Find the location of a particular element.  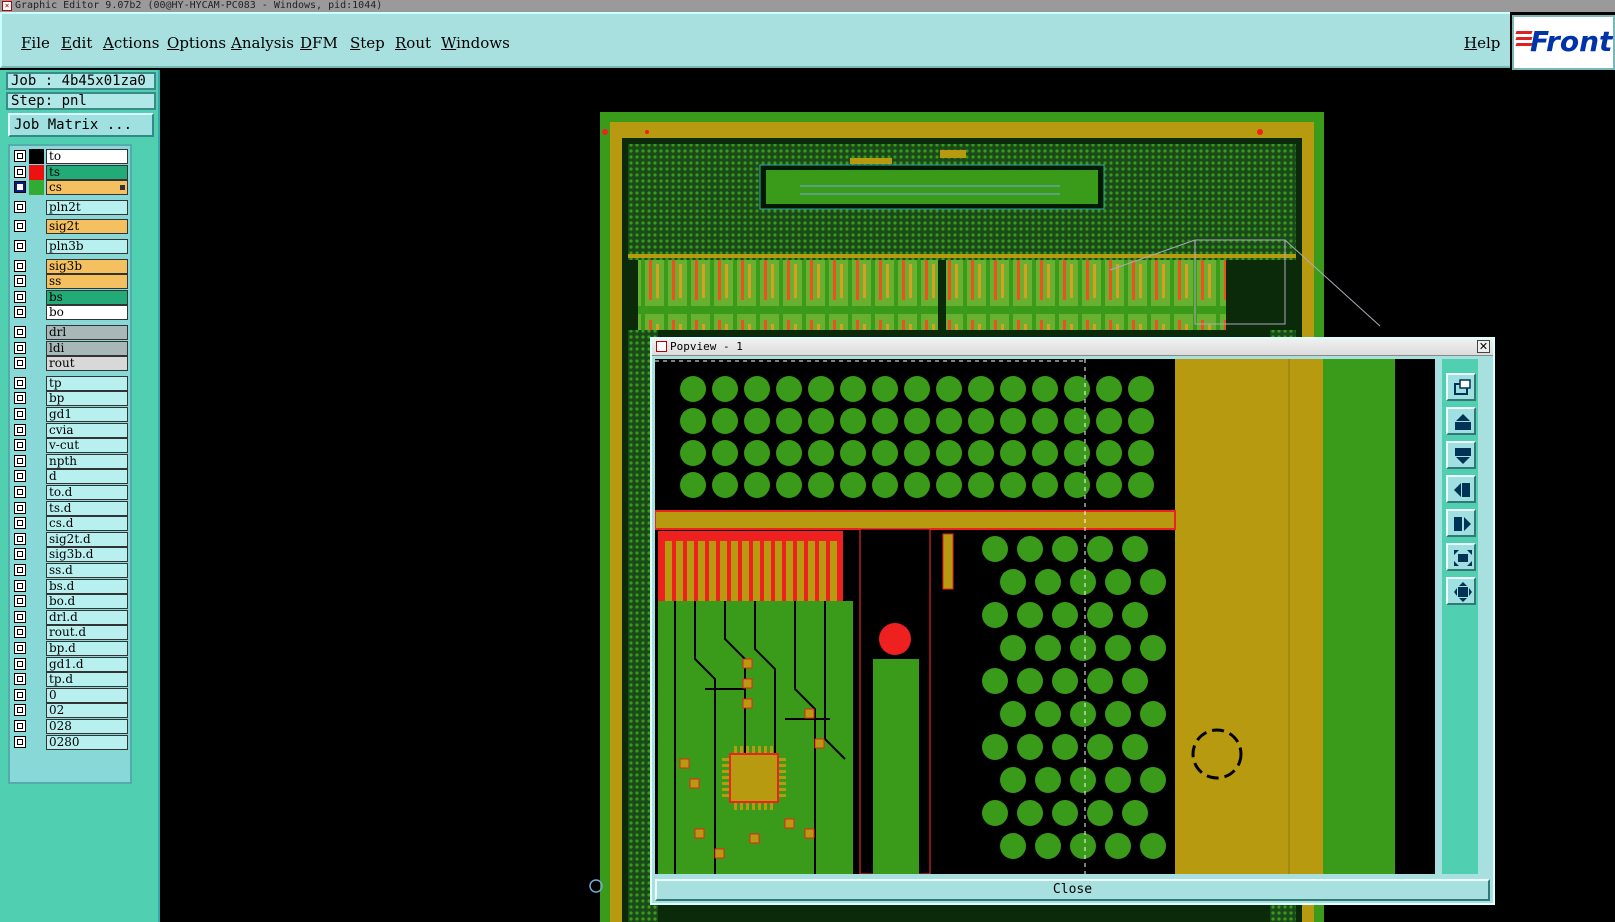

popview-close-button: Close is located at coordinates (1072, 890).